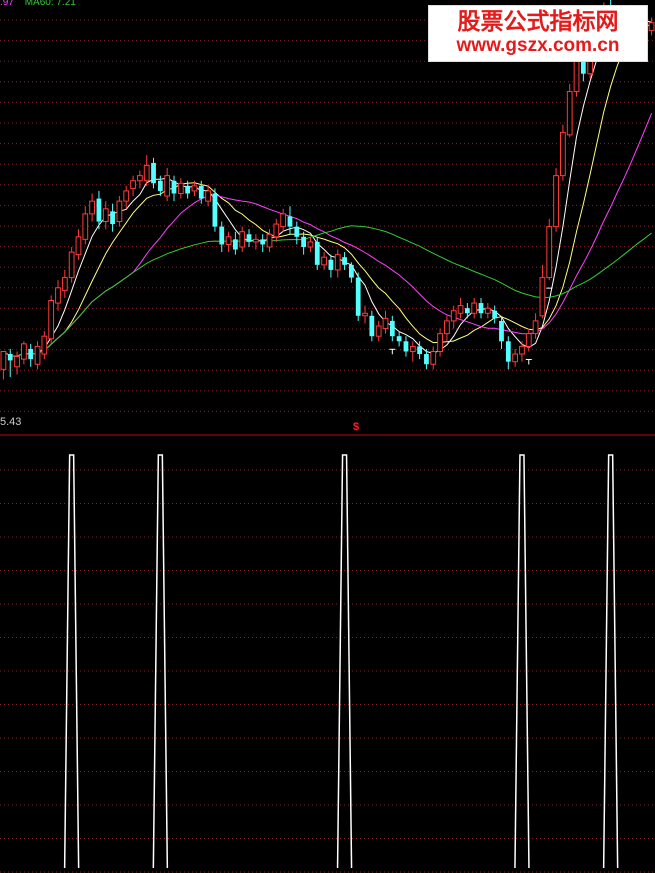 This screenshot has width=655, height=873. I want to click on period-marker: $, so click(356, 427).